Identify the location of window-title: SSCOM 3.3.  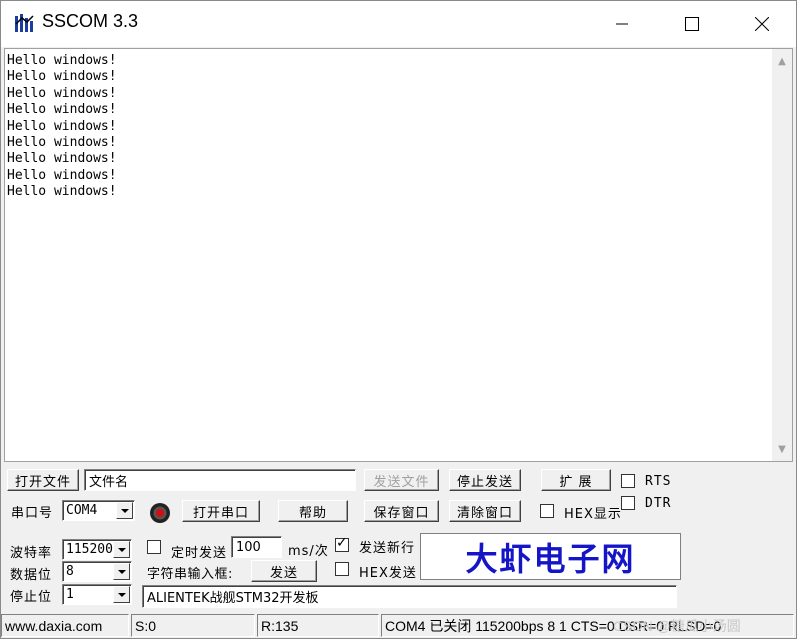
(90, 21).